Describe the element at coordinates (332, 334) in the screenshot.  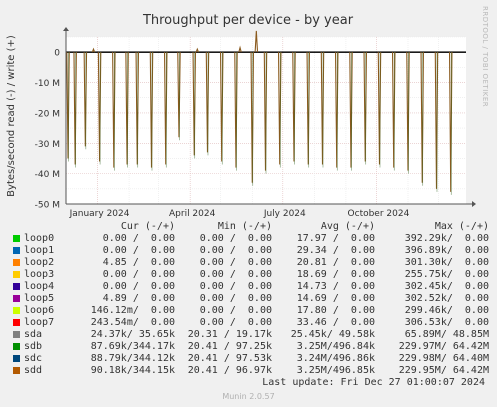
I see `legend-value-avg: 25.45k/ 49.58k` at that location.